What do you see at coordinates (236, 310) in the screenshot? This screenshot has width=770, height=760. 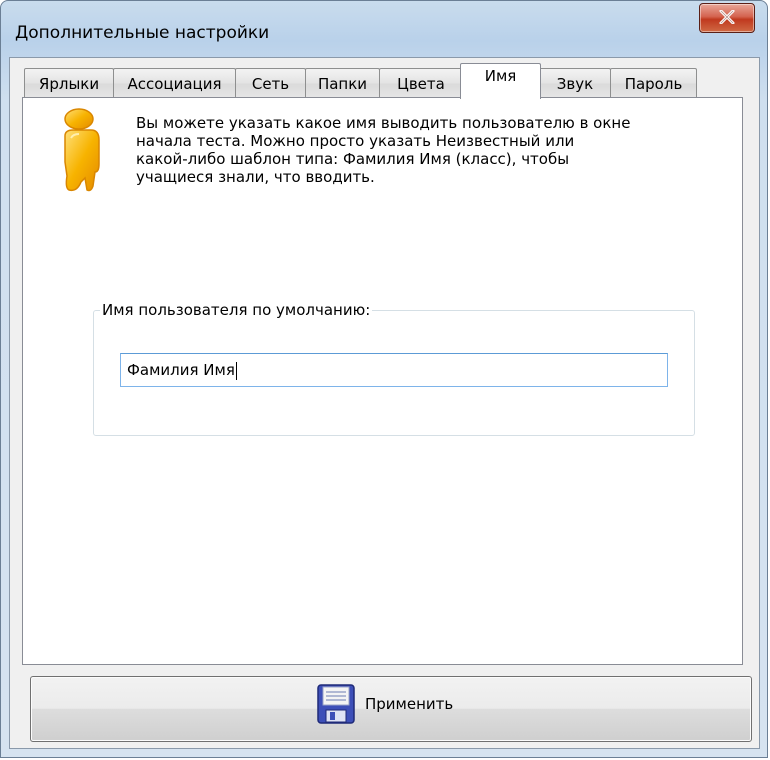 I see `groupbox-label: Имя пользователя по умолчанию:` at bounding box center [236, 310].